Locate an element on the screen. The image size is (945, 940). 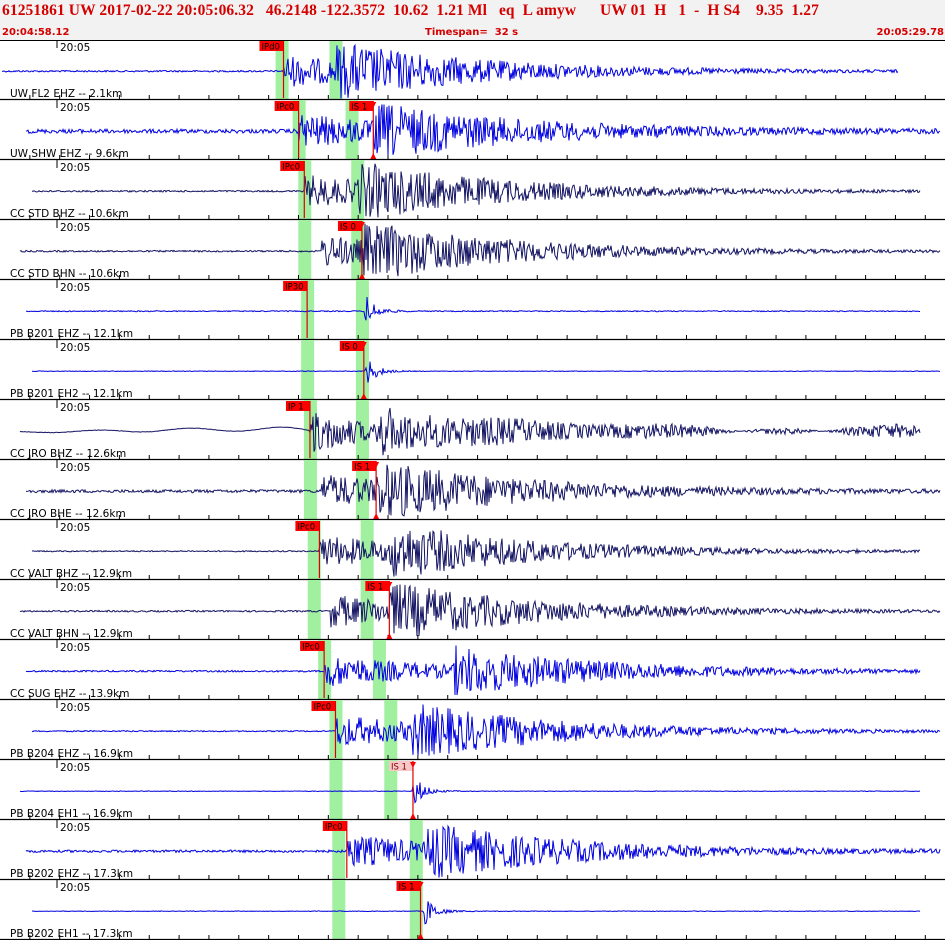
trace-panel: IS 1 20:05 CC VALT BHN -- 12.9km is located at coordinates (472, 610).